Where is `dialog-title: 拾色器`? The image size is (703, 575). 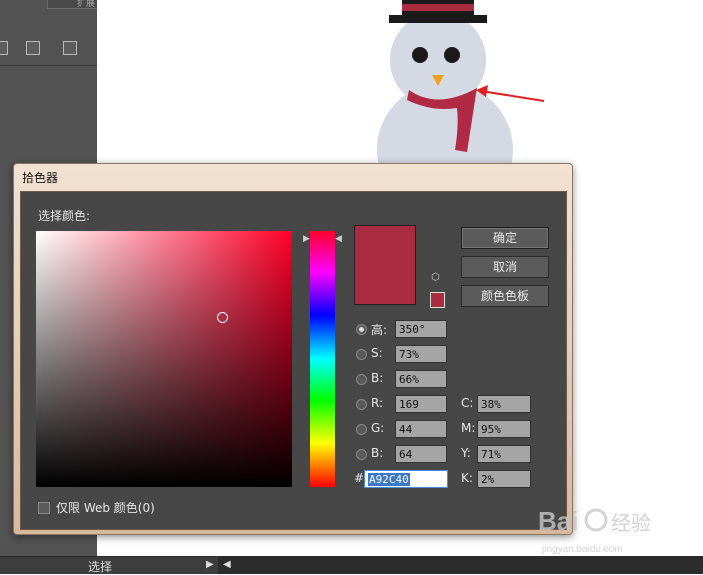 dialog-title: 拾色器 is located at coordinates (40, 178).